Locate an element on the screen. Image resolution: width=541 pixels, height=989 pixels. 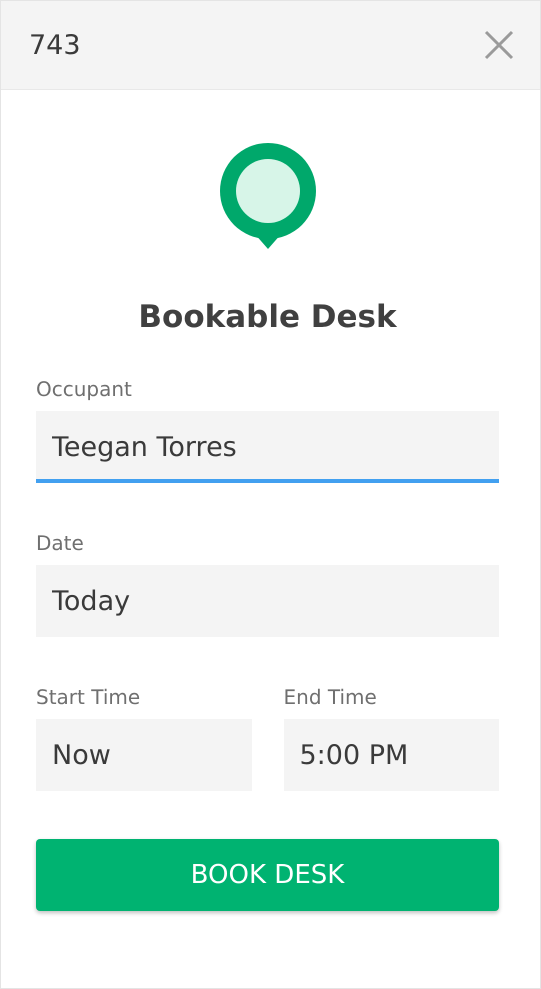
field-label: Occupant is located at coordinates (84, 389).